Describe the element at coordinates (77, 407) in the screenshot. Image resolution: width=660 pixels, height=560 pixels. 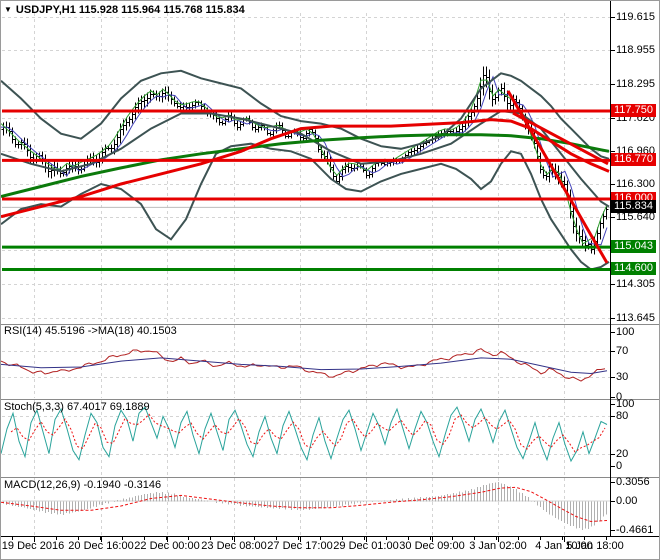
I see `stoch-label: Stoch(5,3,3) 67.4017 69.1889` at that location.